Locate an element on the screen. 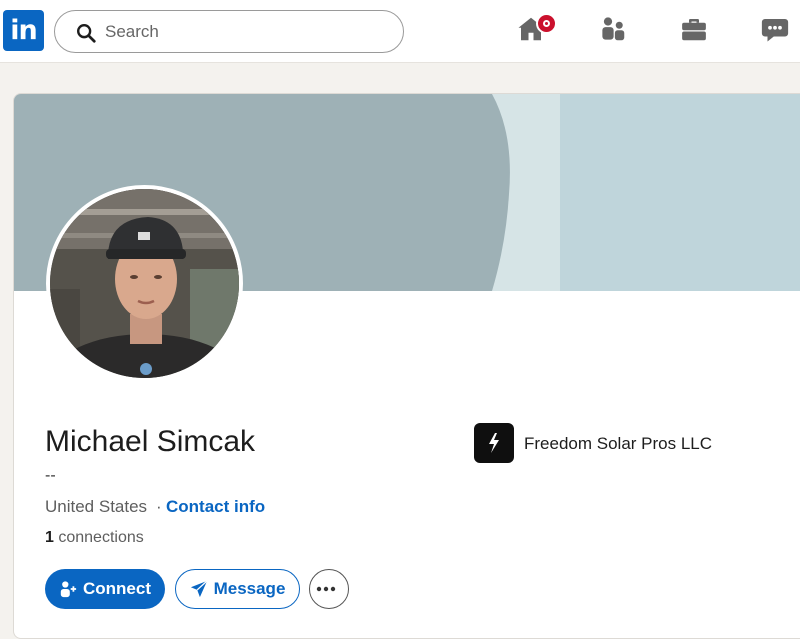 The width and height of the screenshot is (800, 639). notification-badge-icon is located at coordinates (546, 23).